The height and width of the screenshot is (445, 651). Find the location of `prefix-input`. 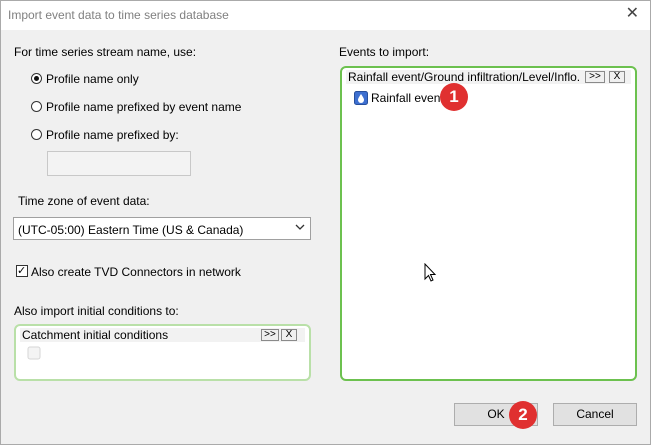

prefix-input is located at coordinates (119, 163).